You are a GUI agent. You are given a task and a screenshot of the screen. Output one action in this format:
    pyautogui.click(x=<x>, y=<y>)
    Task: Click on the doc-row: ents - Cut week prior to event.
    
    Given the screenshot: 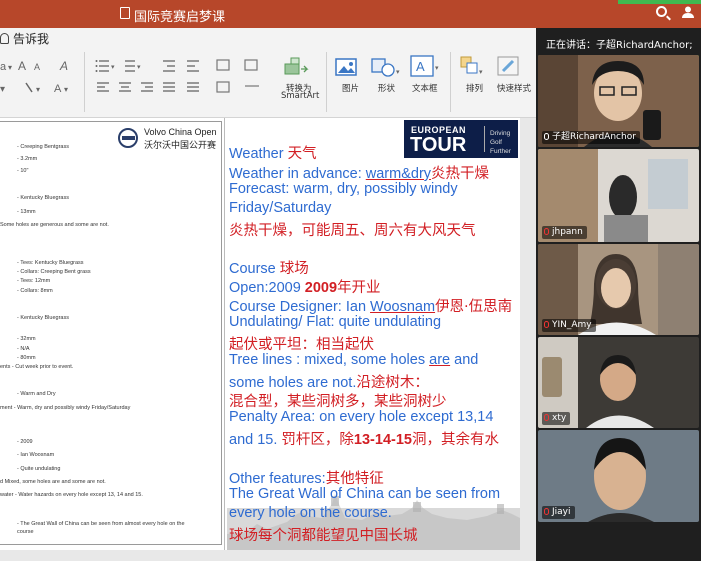 What is the action you would take?
    pyautogui.click(x=37, y=367)
    